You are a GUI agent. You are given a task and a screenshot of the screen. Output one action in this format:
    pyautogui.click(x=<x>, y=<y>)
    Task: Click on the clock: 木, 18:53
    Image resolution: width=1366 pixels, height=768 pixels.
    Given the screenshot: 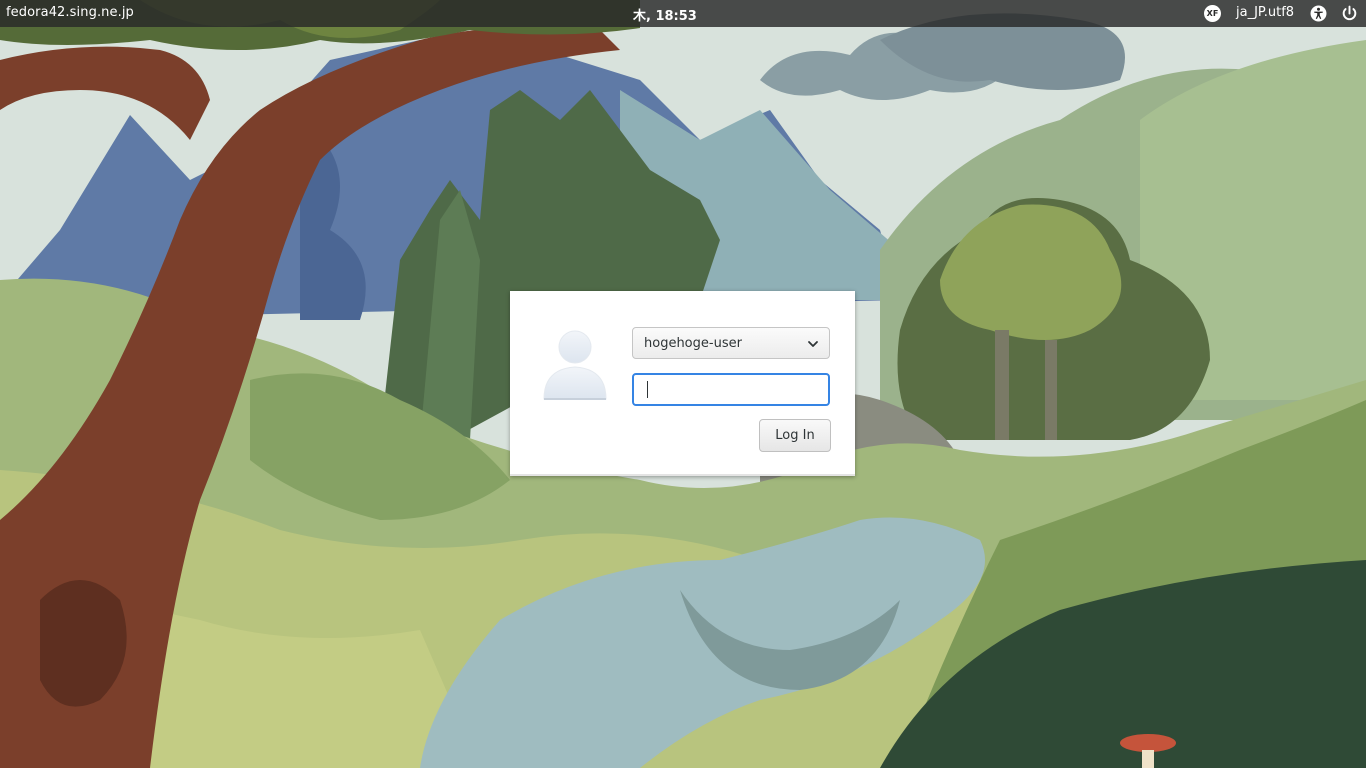 What is the action you would take?
    pyautogui.click(x=665, y=14)
    